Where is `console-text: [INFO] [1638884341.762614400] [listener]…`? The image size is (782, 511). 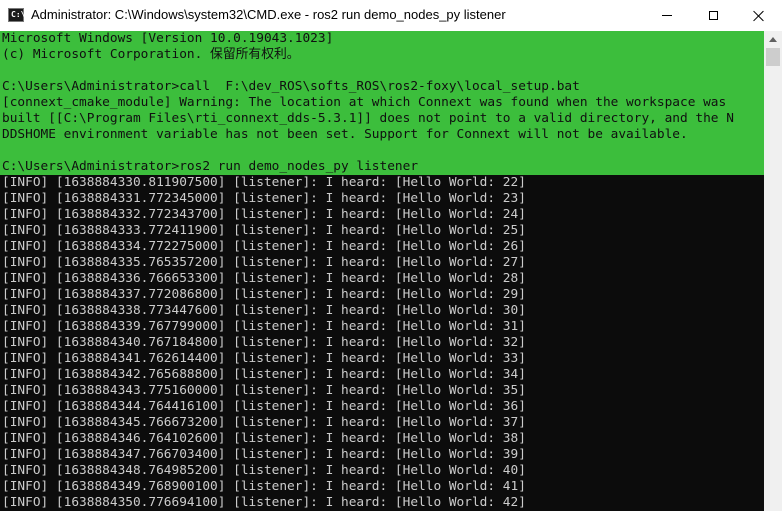
console-text: [INFO] [1638884341.762614400] [listener]… is located at coordinates (264, 358).